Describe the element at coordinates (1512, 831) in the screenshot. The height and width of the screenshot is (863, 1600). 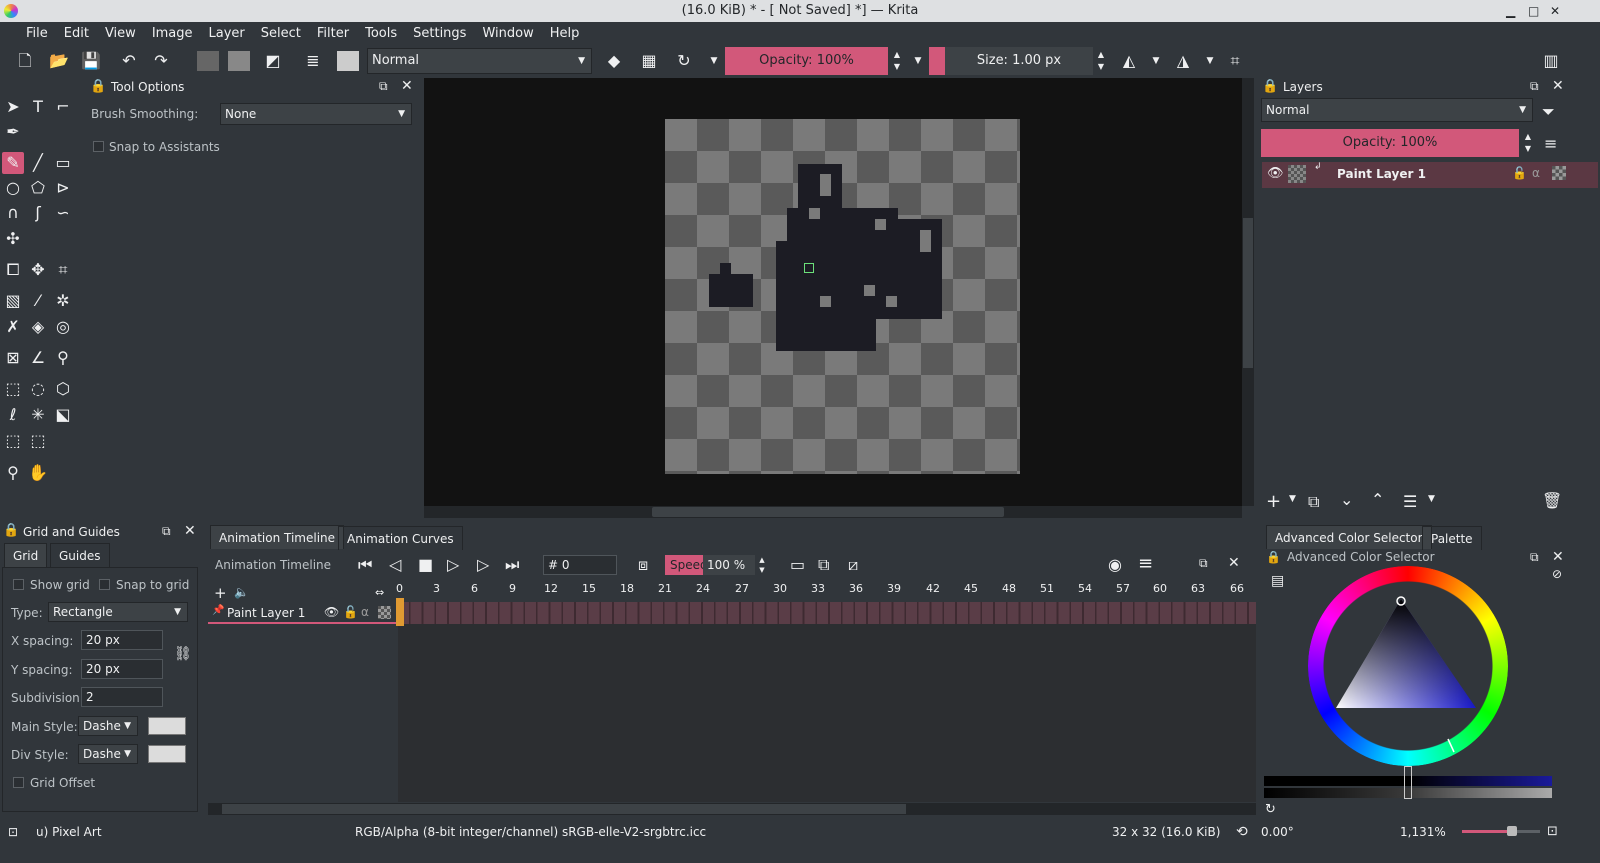
I see `zoom-slider-handle` at that location.